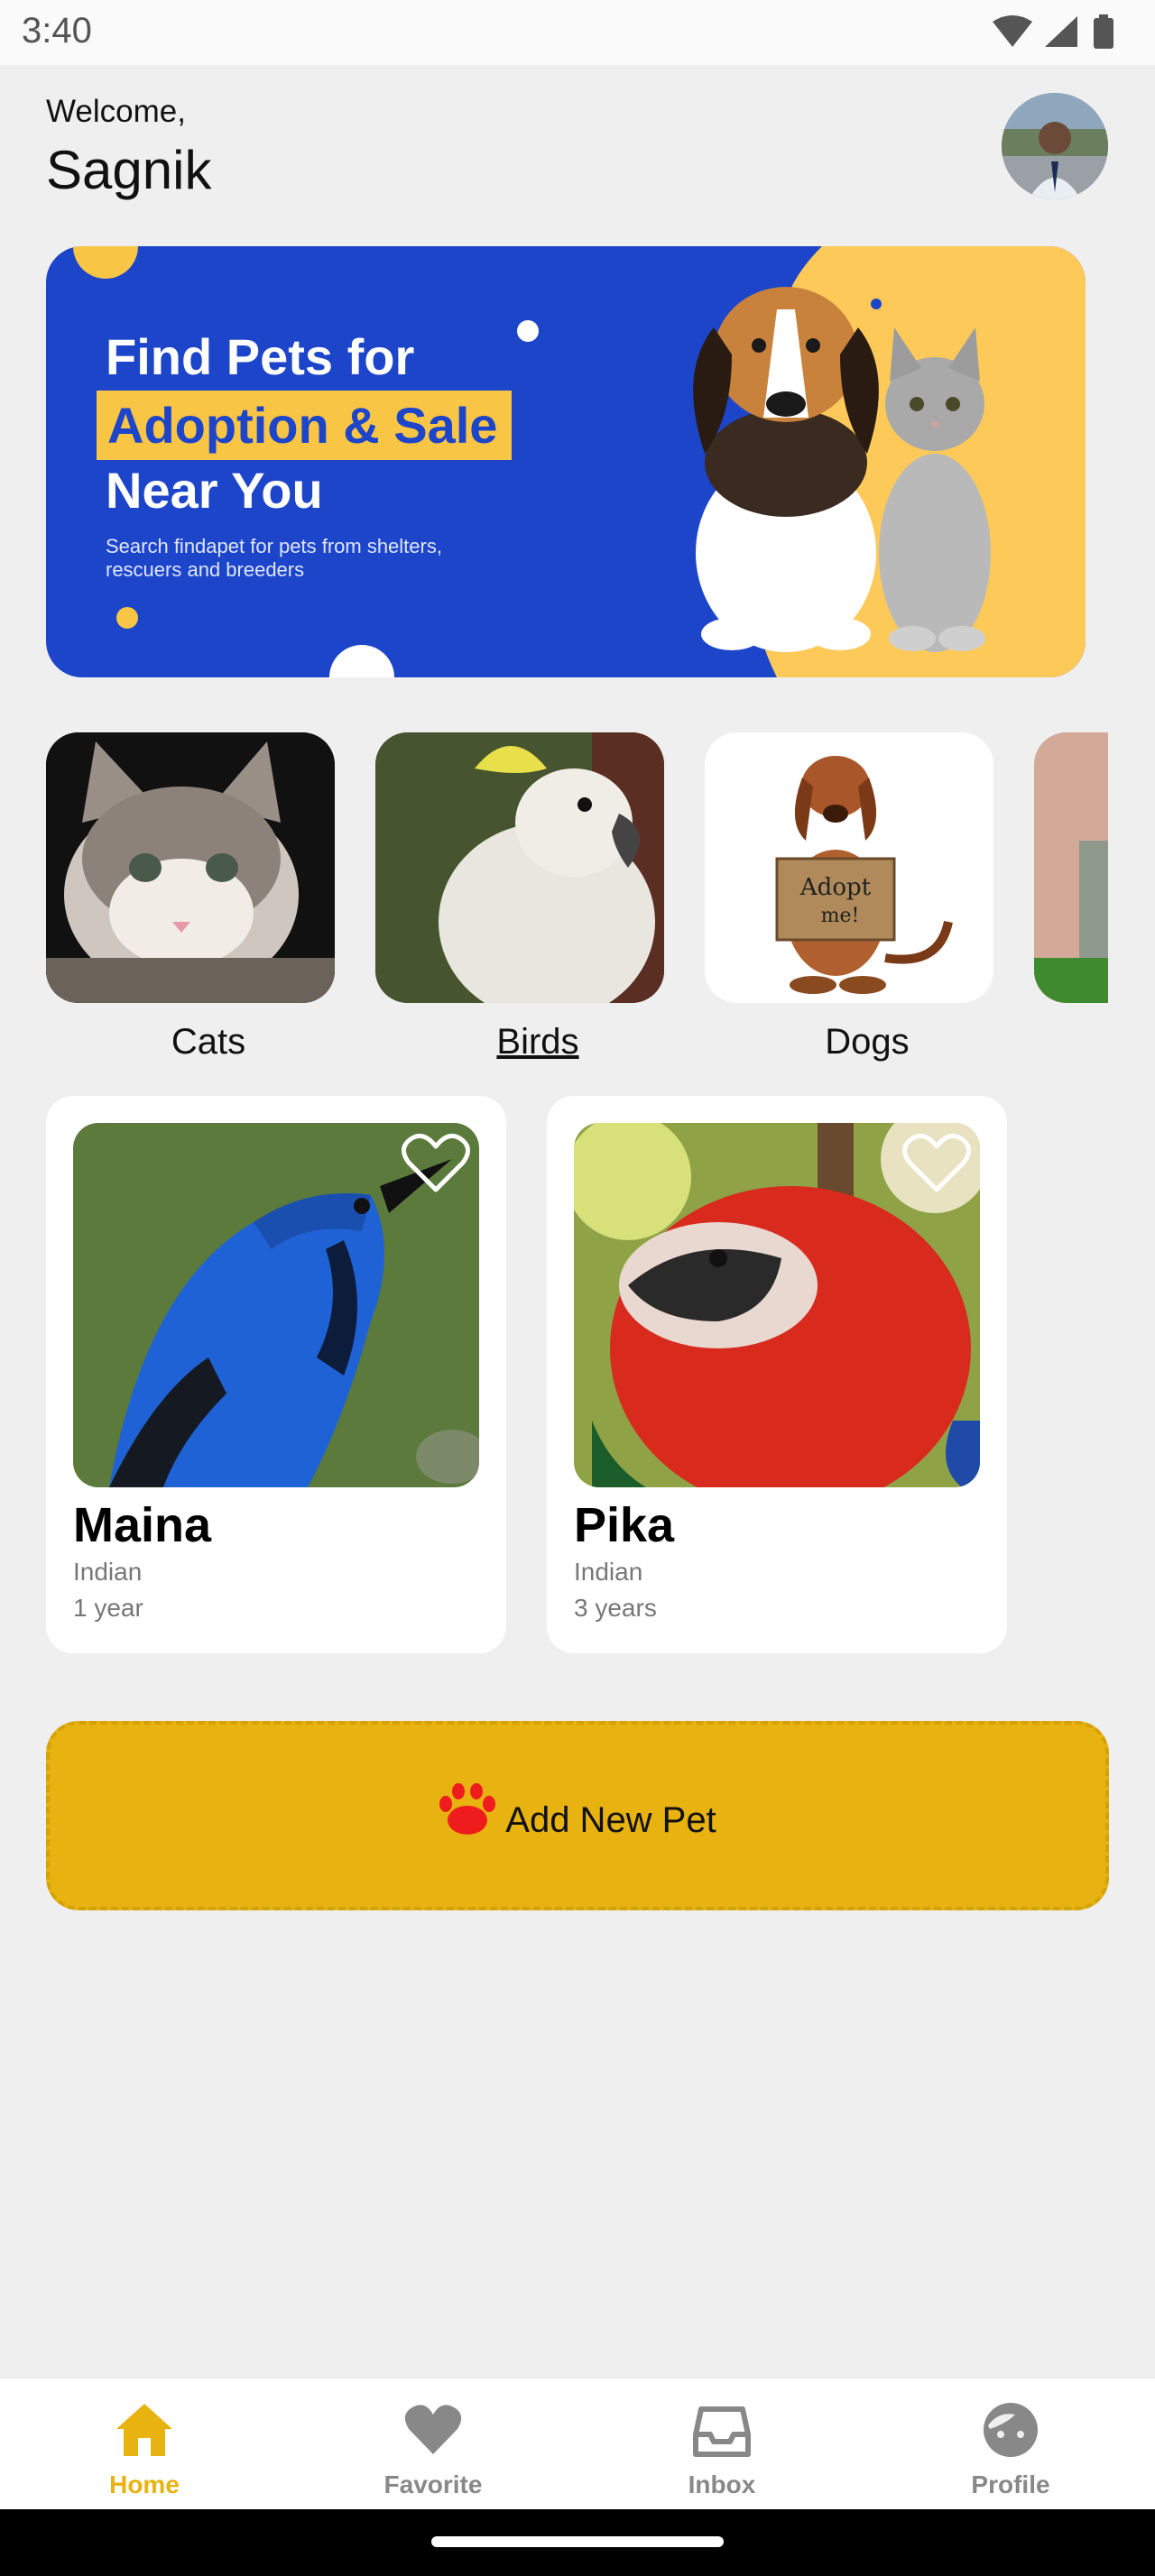 This screenshot has width=1155, height=2576. What do you see at coordinates (57, 31) in the screenshot?
I see `status-time: 3:40` at bounding box center [57, 31].